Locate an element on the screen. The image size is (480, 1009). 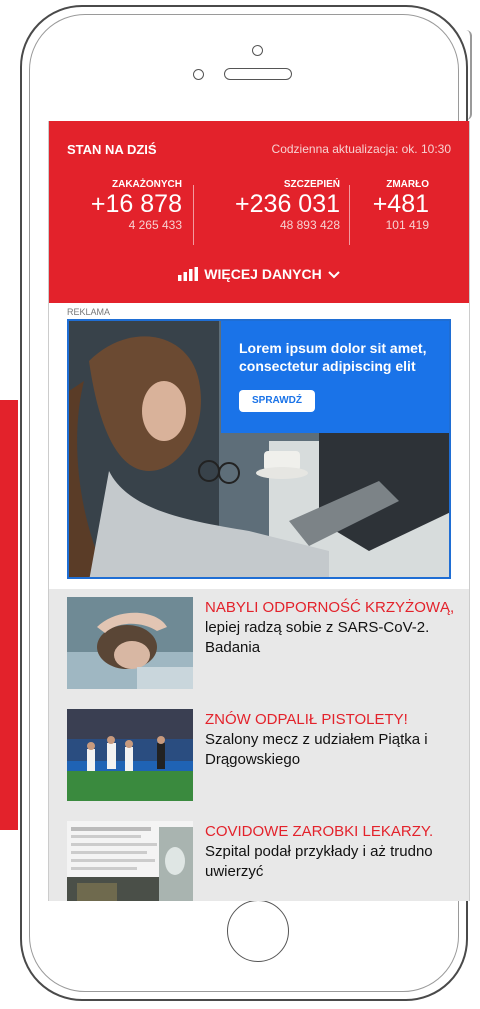
ad-label: REKLAMA is located at coordinates (89, 312).